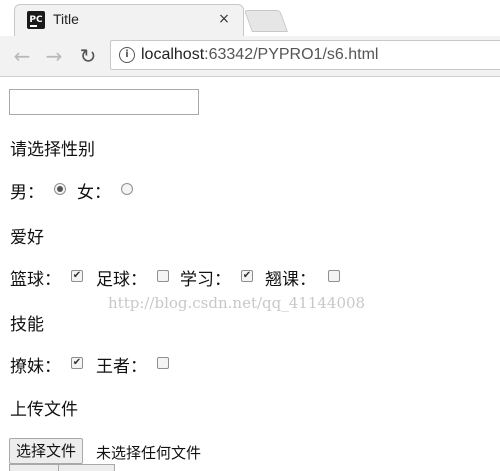 This screenshot has width=500, height=471. What do you see at coordinates (163, 363) in the screenshot?
I see `skill-king-checkbox` at bounding box center [163, 363].